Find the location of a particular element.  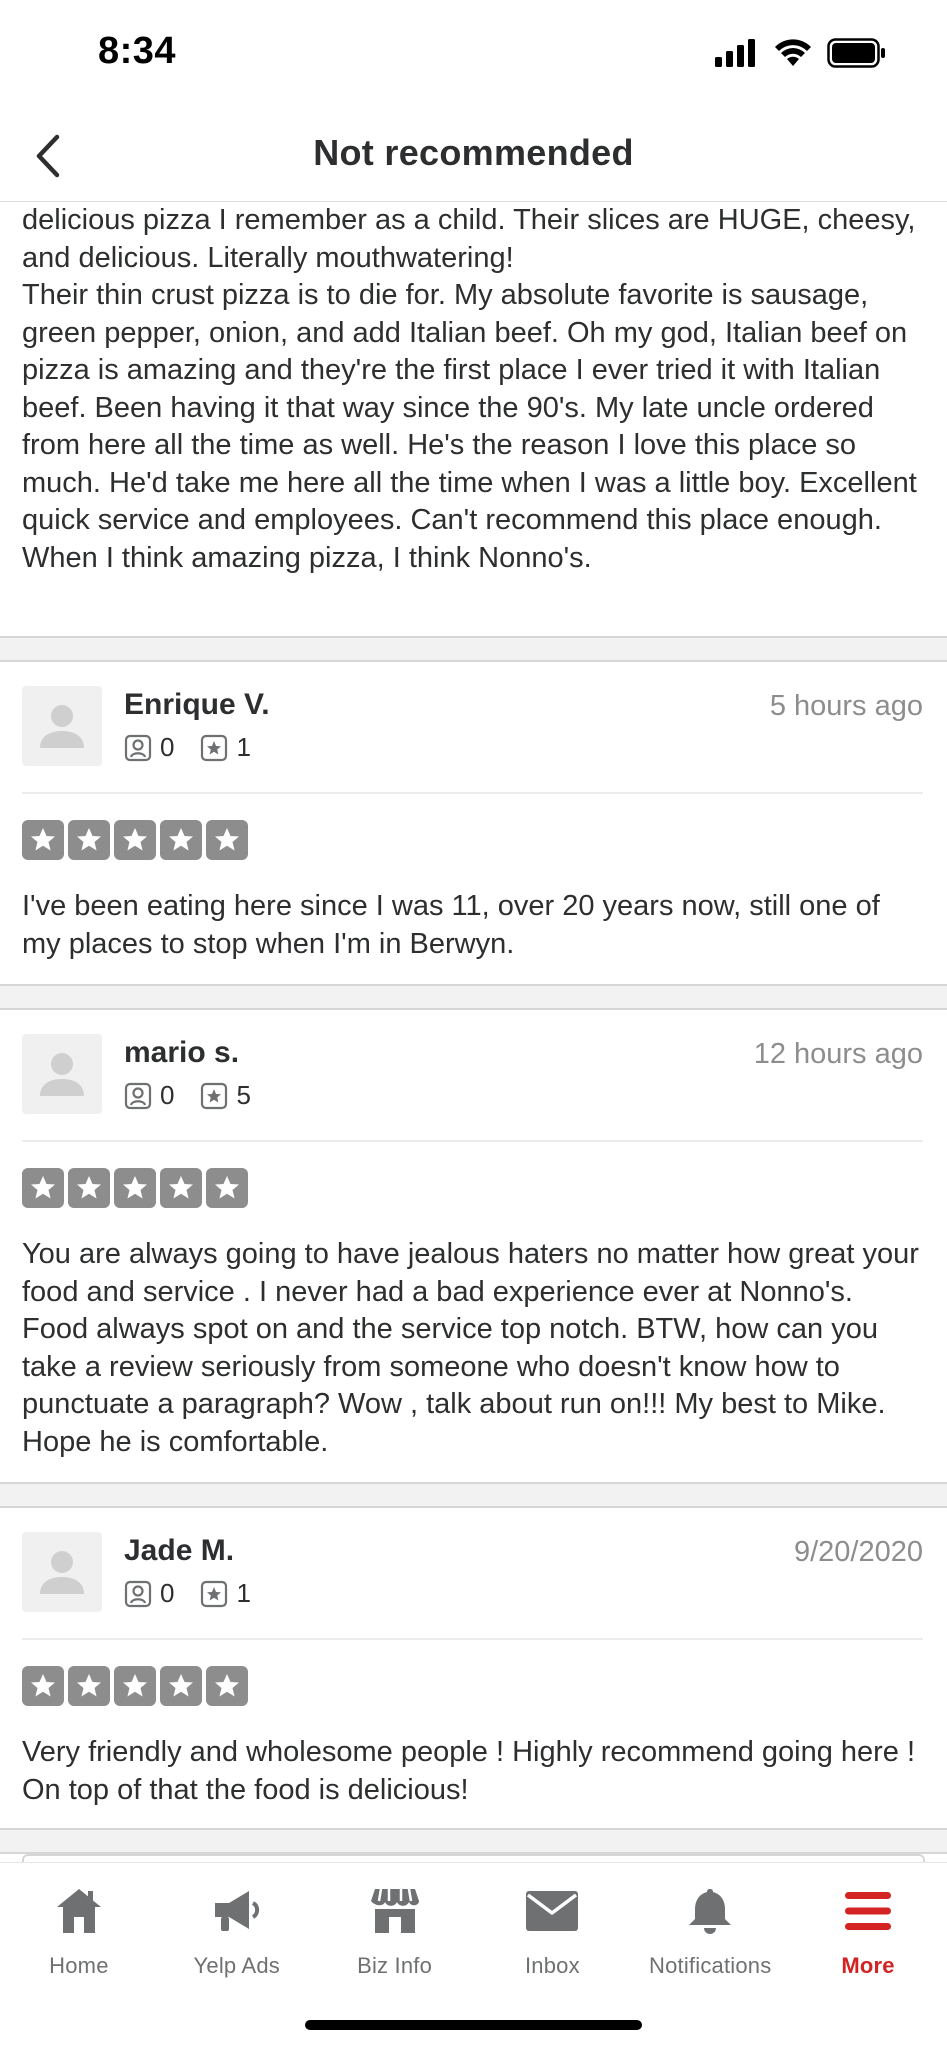

reviewer-name: Enrique V. is located at coordinates (197, 705).